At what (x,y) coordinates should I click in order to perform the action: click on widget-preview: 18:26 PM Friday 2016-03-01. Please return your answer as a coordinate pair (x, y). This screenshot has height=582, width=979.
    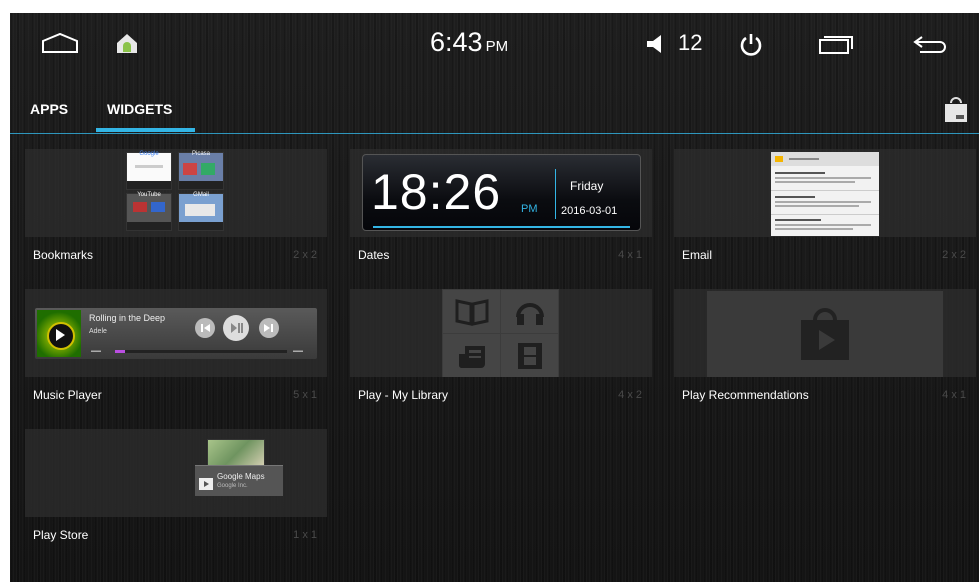
    Looking at the image, I should click on (501, 193).